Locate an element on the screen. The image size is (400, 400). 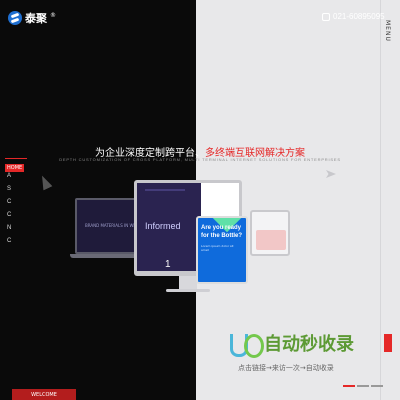
monitor-number: 1 is located at coordinates (168, 264).